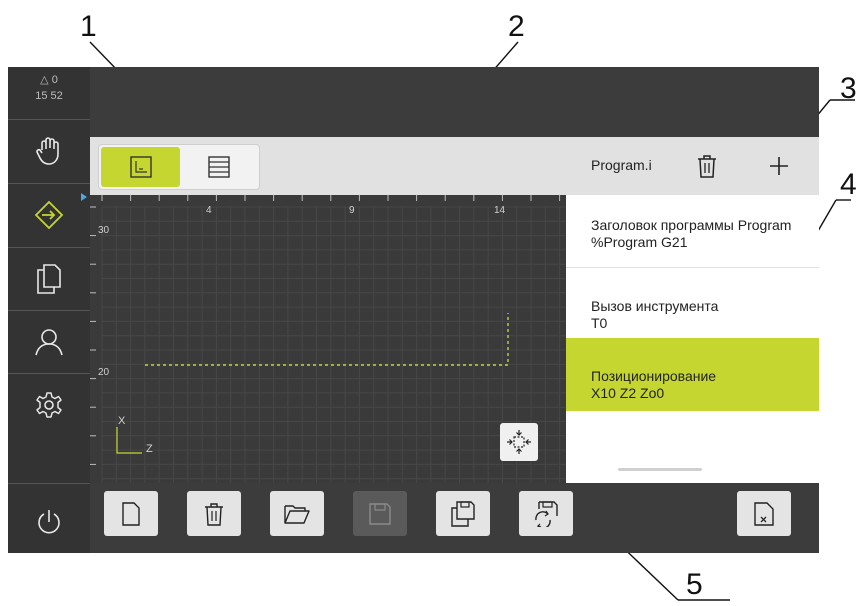 The height and width of the screenshot is (606, 857). I want to click on callout-5: 5, so click(694, 584).